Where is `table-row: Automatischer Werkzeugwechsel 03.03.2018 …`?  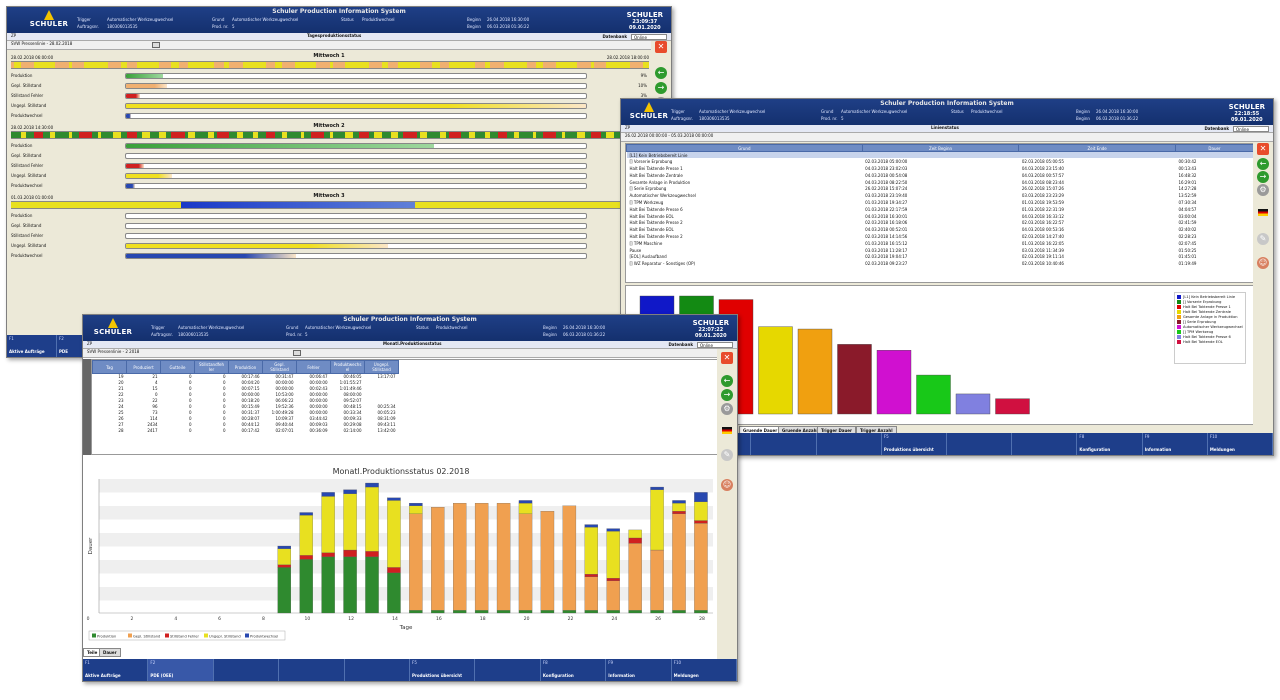 table-row: Automatischer Werkzeugwechsel 03.03.2018 … is located at coordinates (940, 195).